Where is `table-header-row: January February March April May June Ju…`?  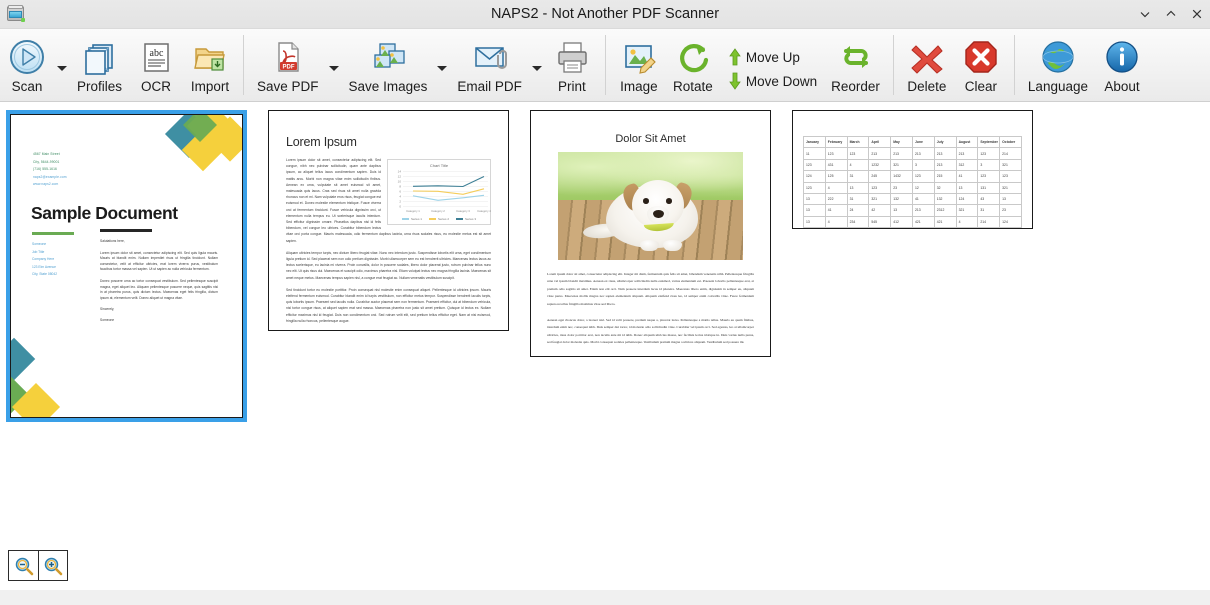 table-header-row: January February March April May June Ju… is located at coordinates (912, 142).